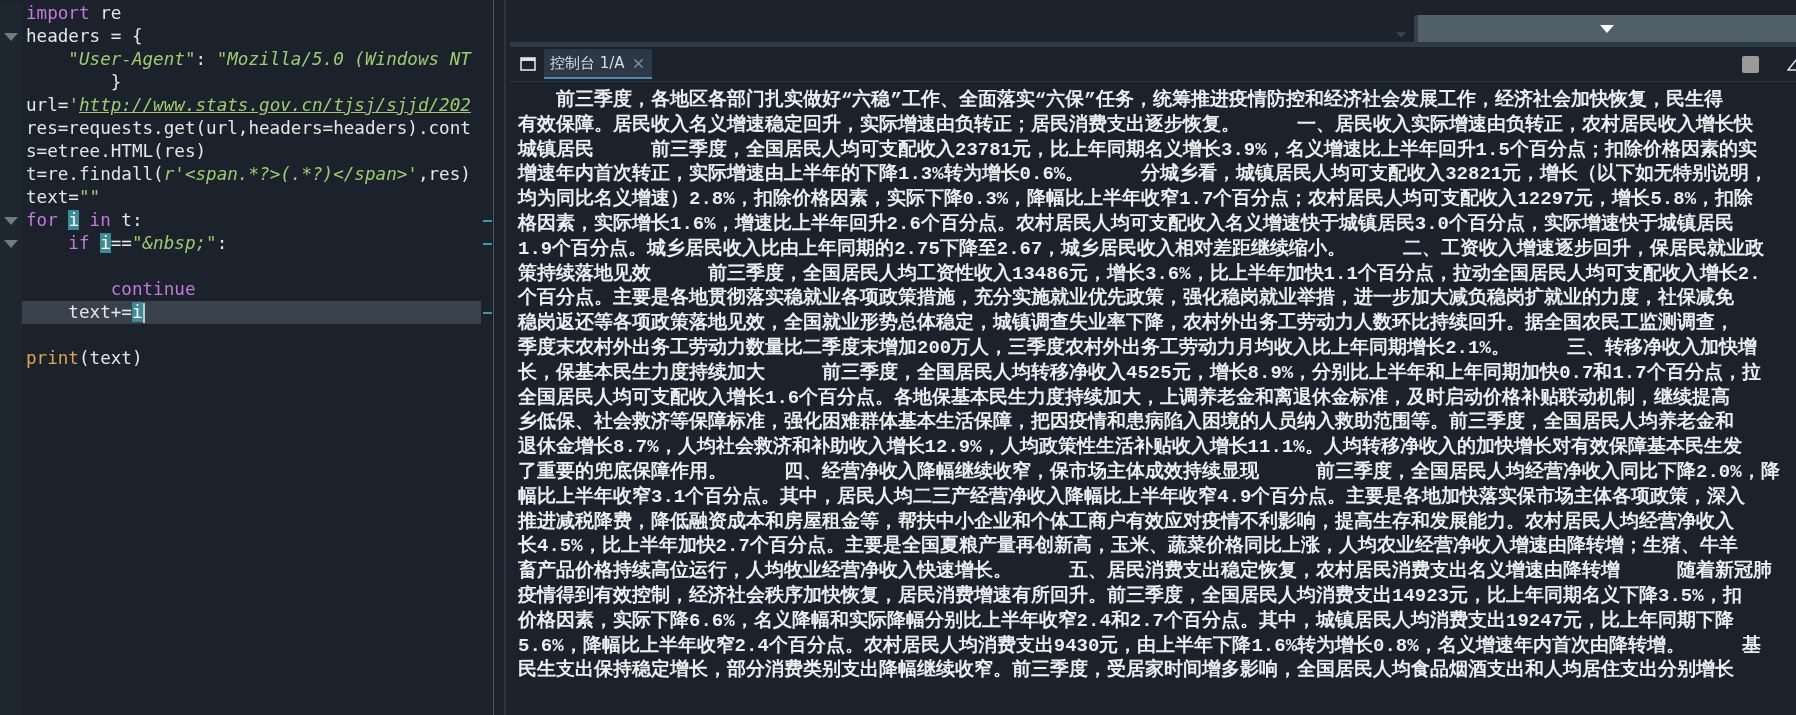 The image size is (1796, 715). What do you see at coordinates (1139, 373) in the screenshot?
I see `console-output-line: 长，保基本民生力度持续加大 前三季度，全国居民人均转移净收入4525元，增长8.9%，分别比上半年和上年同期加快0.7和1.7个百分点，拉` at bounding box center [1139, 373].